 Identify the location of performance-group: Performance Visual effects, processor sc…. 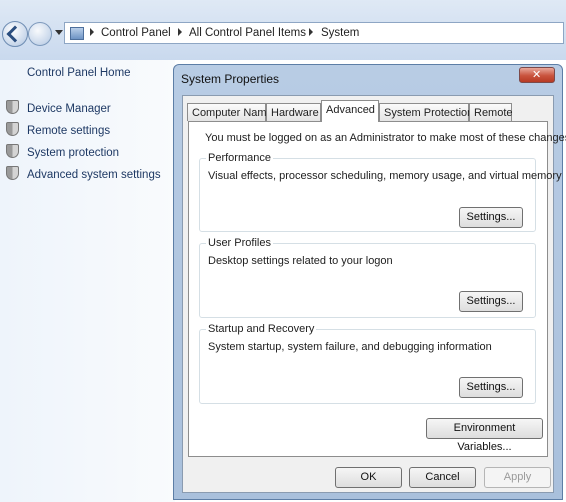
(380, 192).